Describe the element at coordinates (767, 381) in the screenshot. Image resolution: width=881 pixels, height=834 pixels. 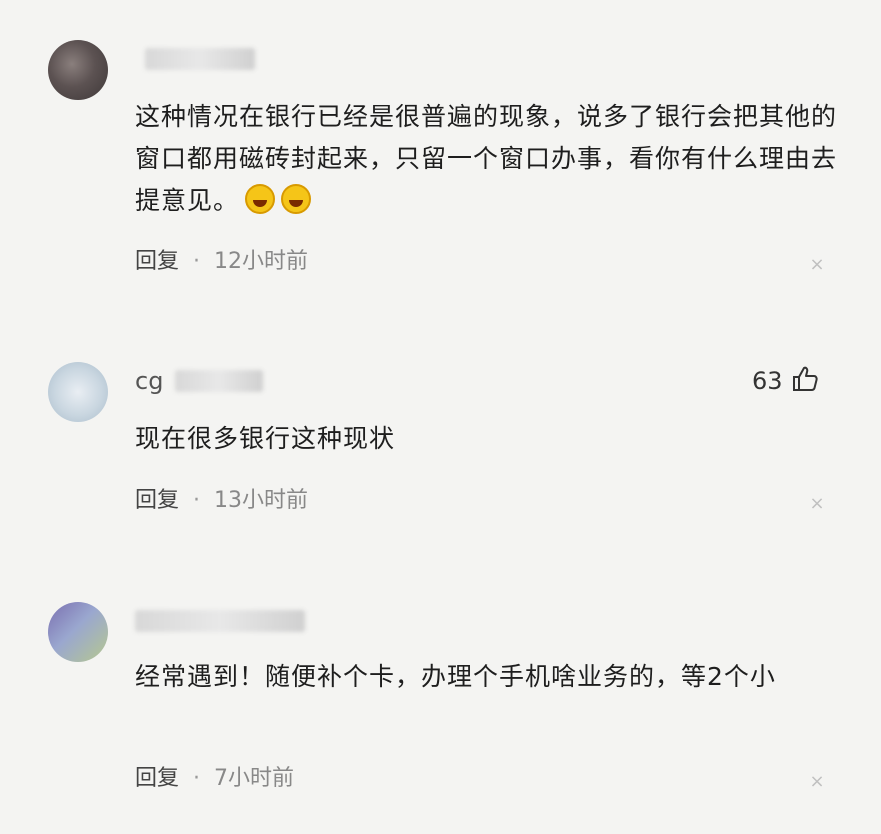
I see `like-count: 63` at that location.